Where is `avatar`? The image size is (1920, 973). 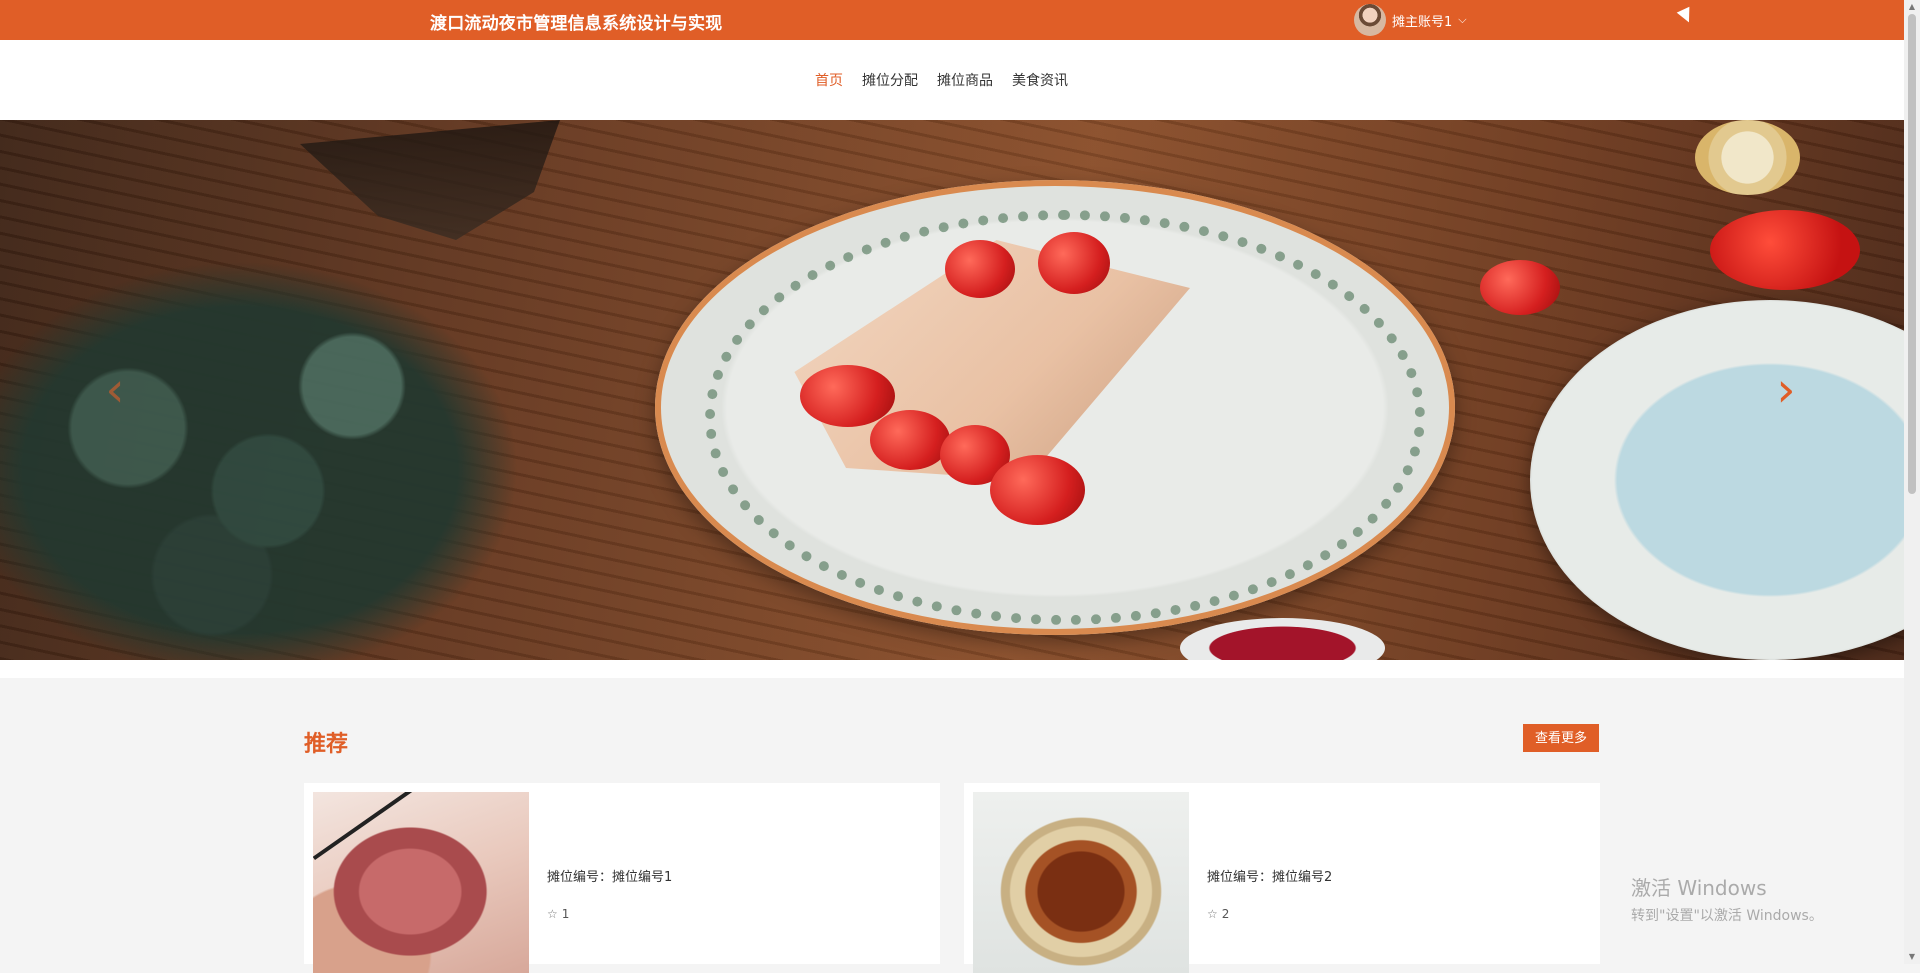
avatar is located at coordinates (1370, 20).